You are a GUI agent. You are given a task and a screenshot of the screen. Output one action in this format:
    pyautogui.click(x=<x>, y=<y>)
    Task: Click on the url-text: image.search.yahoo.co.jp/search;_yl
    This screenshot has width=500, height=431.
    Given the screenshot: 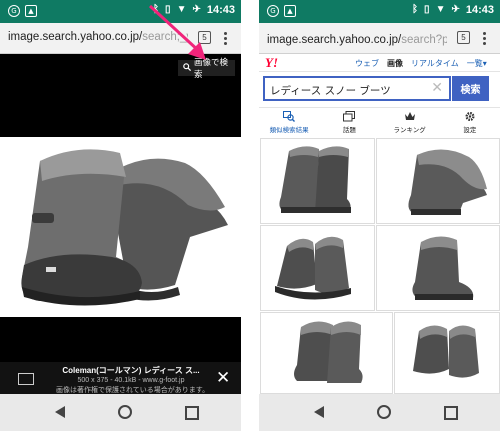 What is the action you would take?
    pyautogui.click(x=98, y=37)
    